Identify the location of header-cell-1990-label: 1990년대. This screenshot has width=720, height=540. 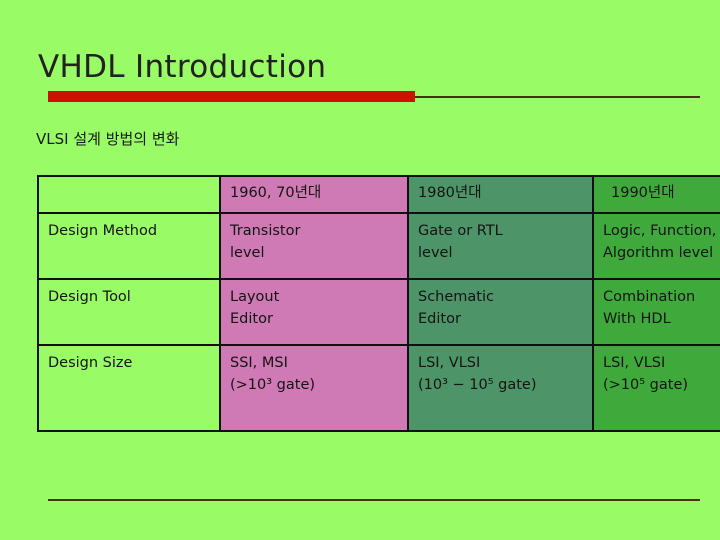
(643, 193).